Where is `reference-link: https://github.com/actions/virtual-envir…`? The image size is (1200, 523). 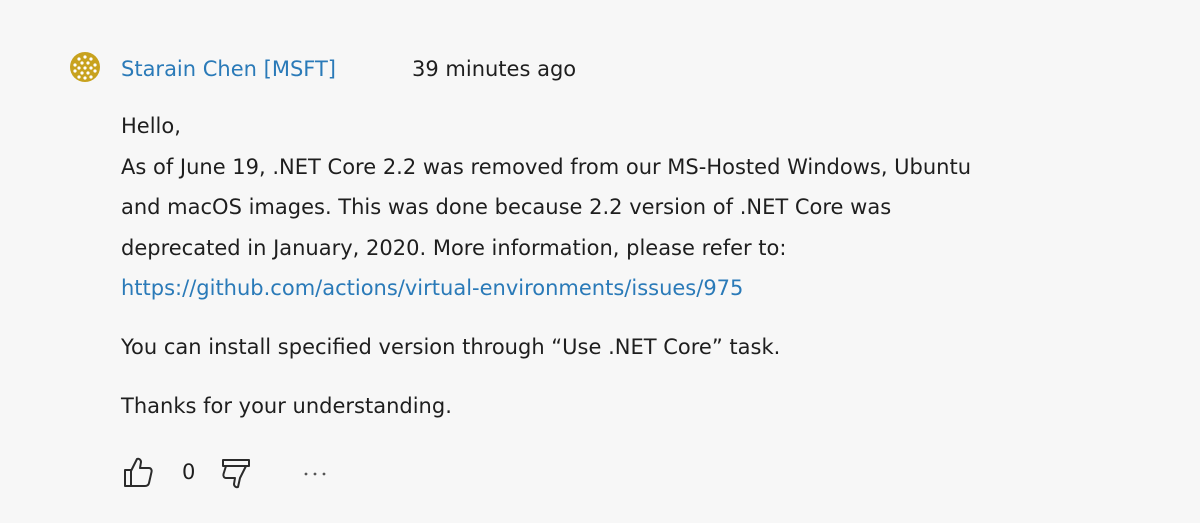
reference-link: https://github.com/actions/virtual-envir… is located at coordinates (432, 288).